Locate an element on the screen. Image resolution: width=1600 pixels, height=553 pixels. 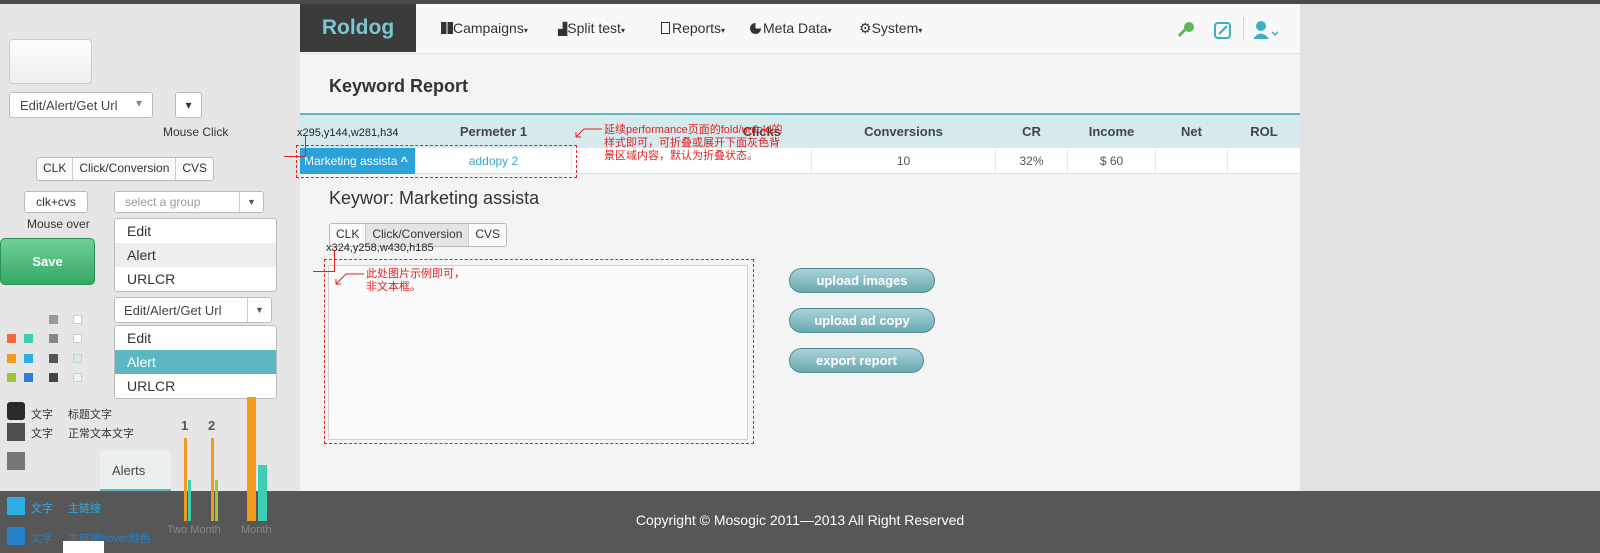
chart-label: Two Month is located at coordinates (194, 530).